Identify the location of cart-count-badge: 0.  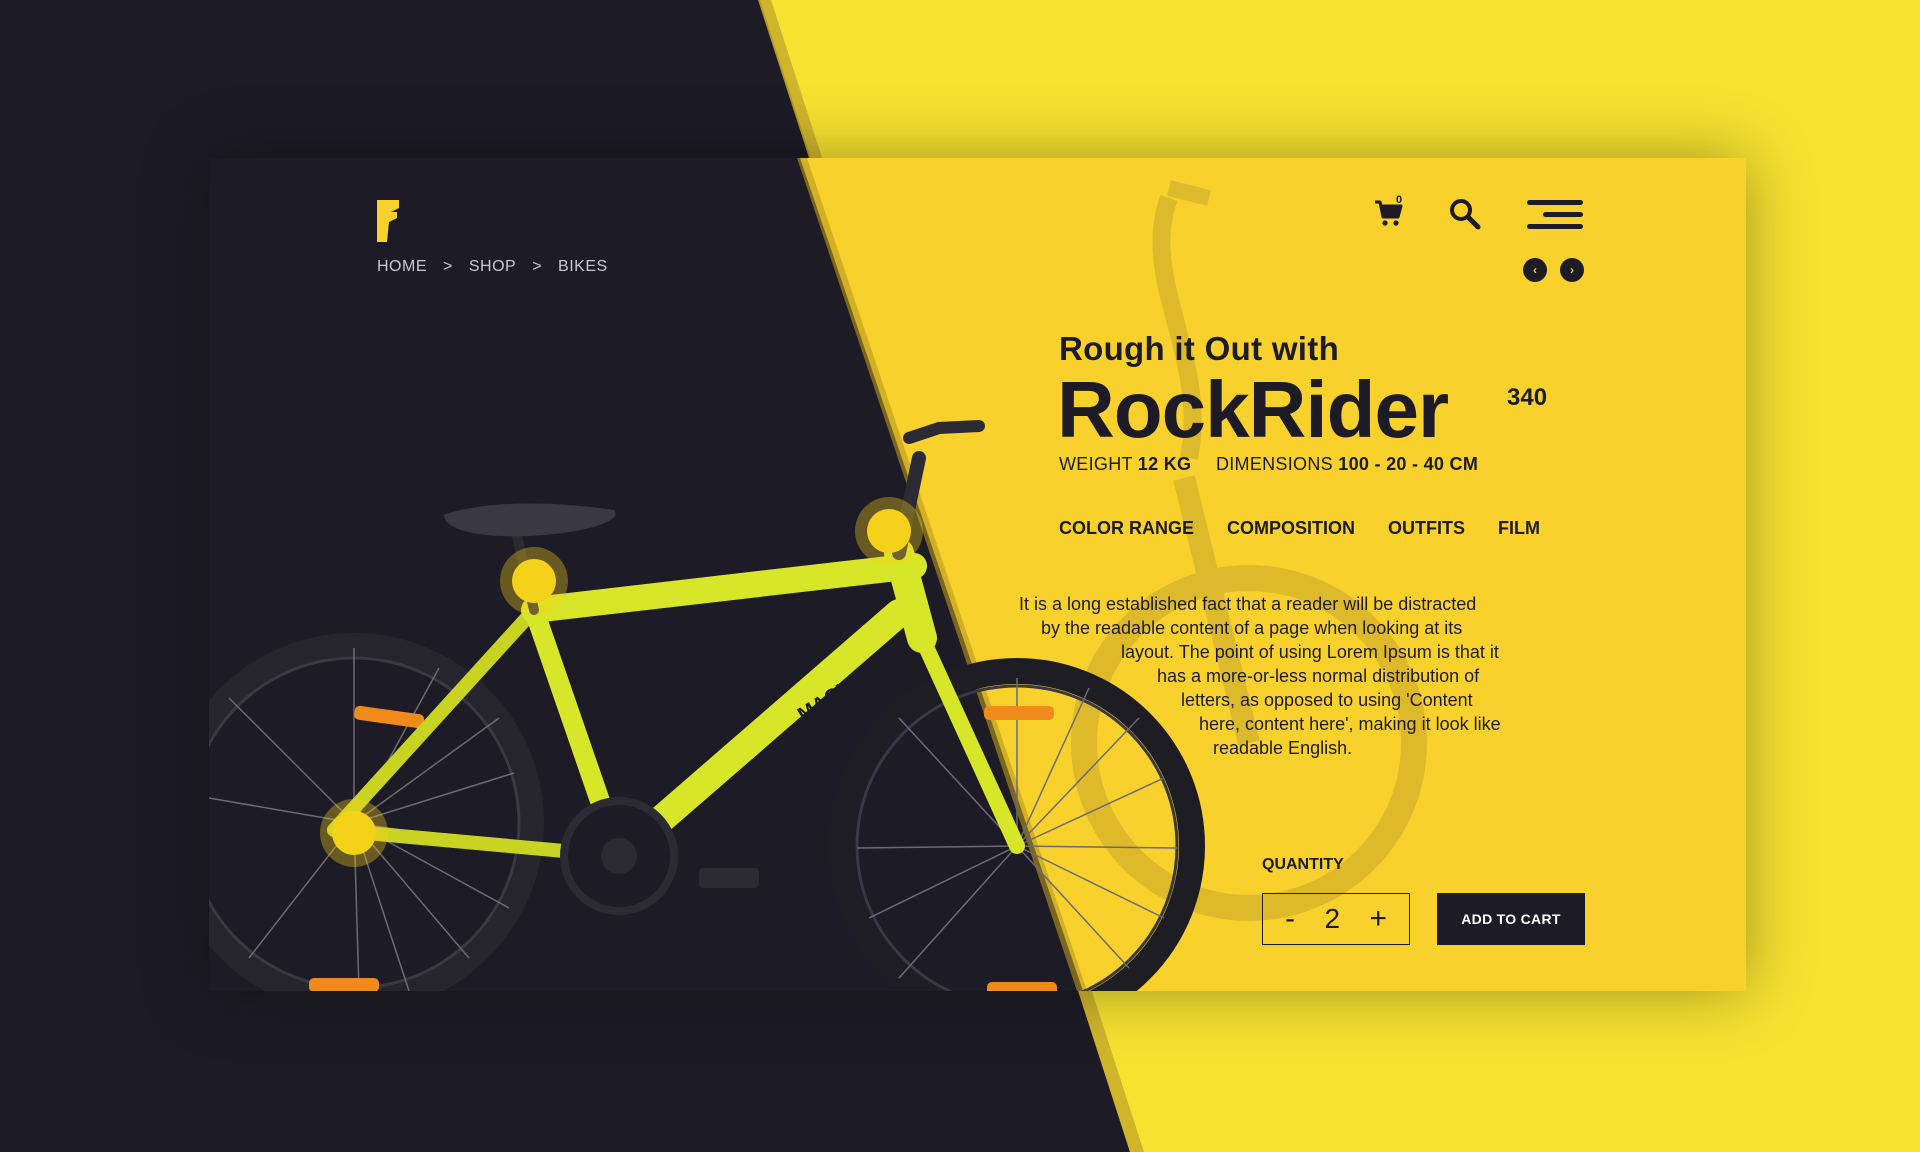
(1399, 200).